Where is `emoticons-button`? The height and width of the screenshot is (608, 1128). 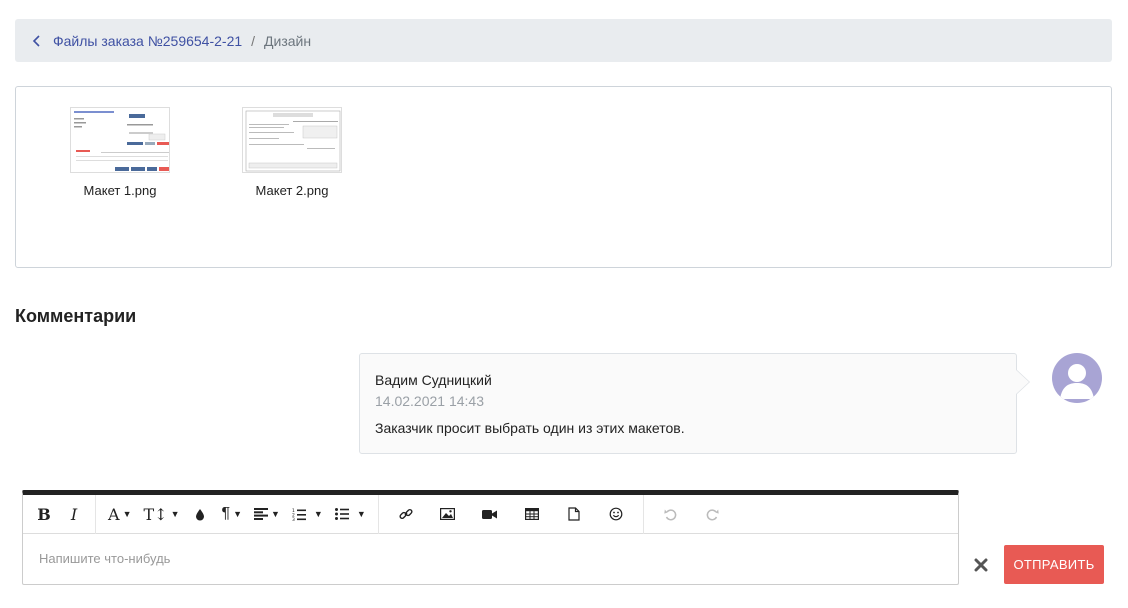
emoticons-button is located at coordinates (616, 514).